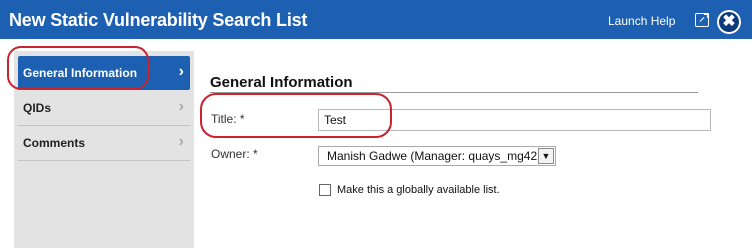 This screenshot has height=248, width=752. I want to click on title-label: Title: *, so click(228, 119).